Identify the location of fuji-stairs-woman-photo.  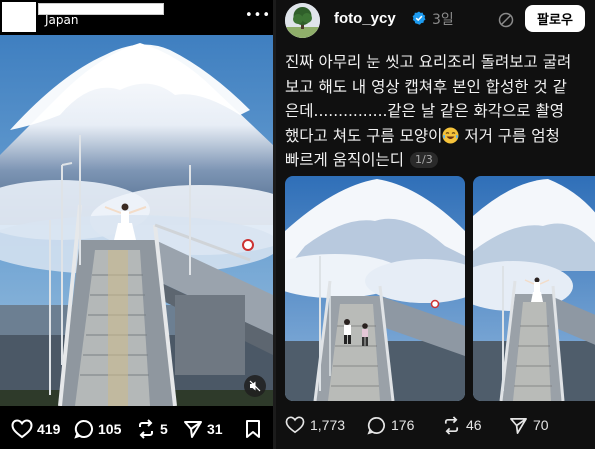
(534, 288).